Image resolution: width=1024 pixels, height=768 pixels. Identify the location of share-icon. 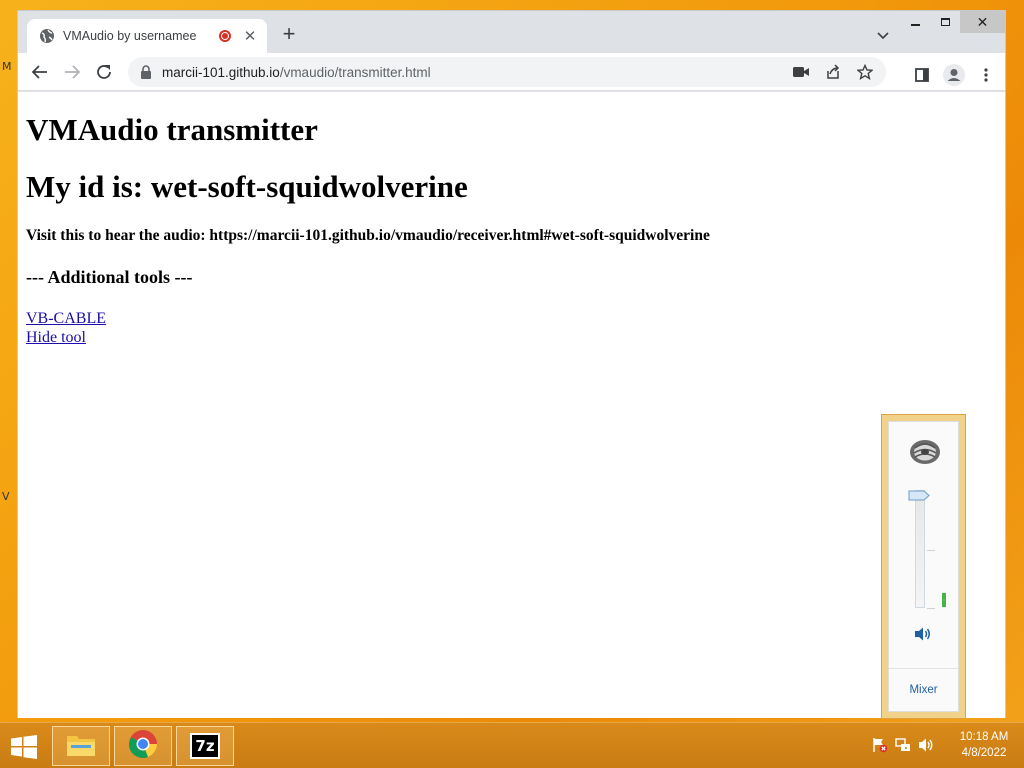
(833, 72).